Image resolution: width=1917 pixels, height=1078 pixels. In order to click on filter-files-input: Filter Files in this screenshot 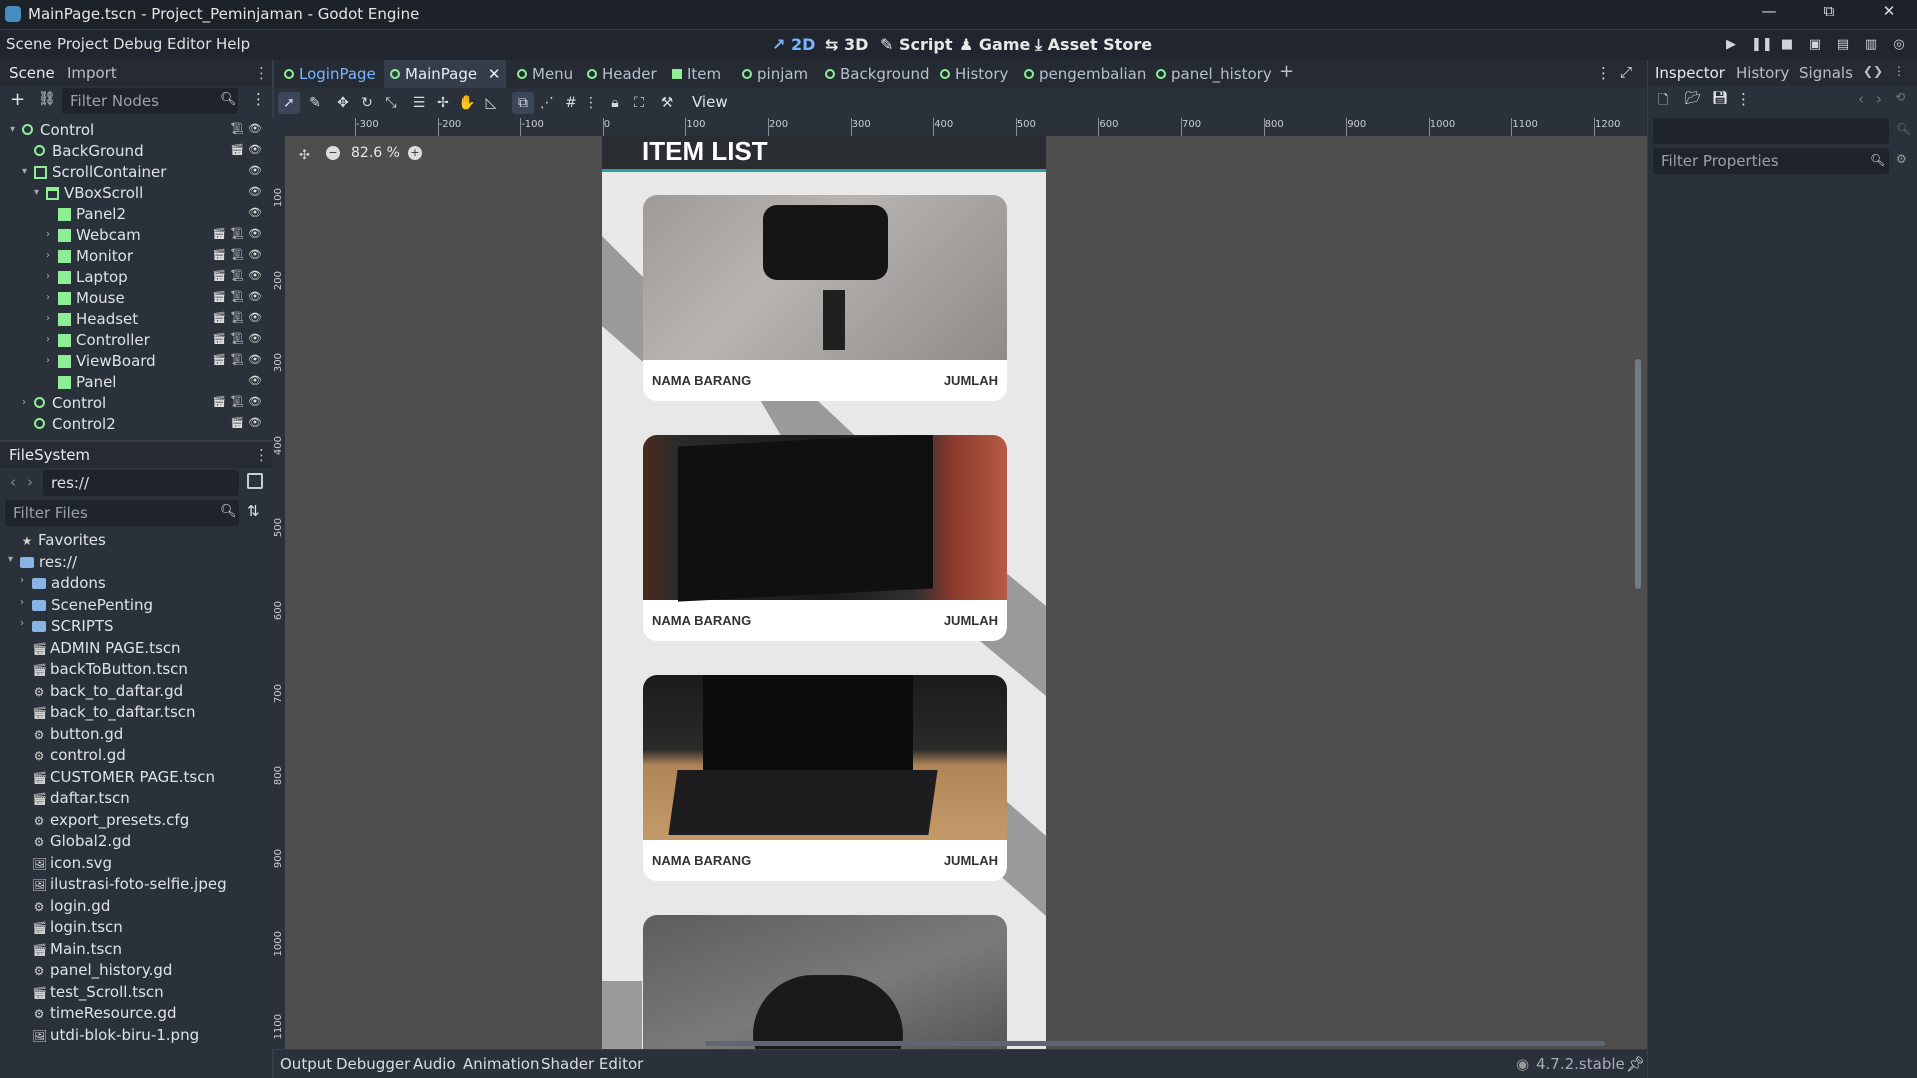, I will do `click(122, 513)`.